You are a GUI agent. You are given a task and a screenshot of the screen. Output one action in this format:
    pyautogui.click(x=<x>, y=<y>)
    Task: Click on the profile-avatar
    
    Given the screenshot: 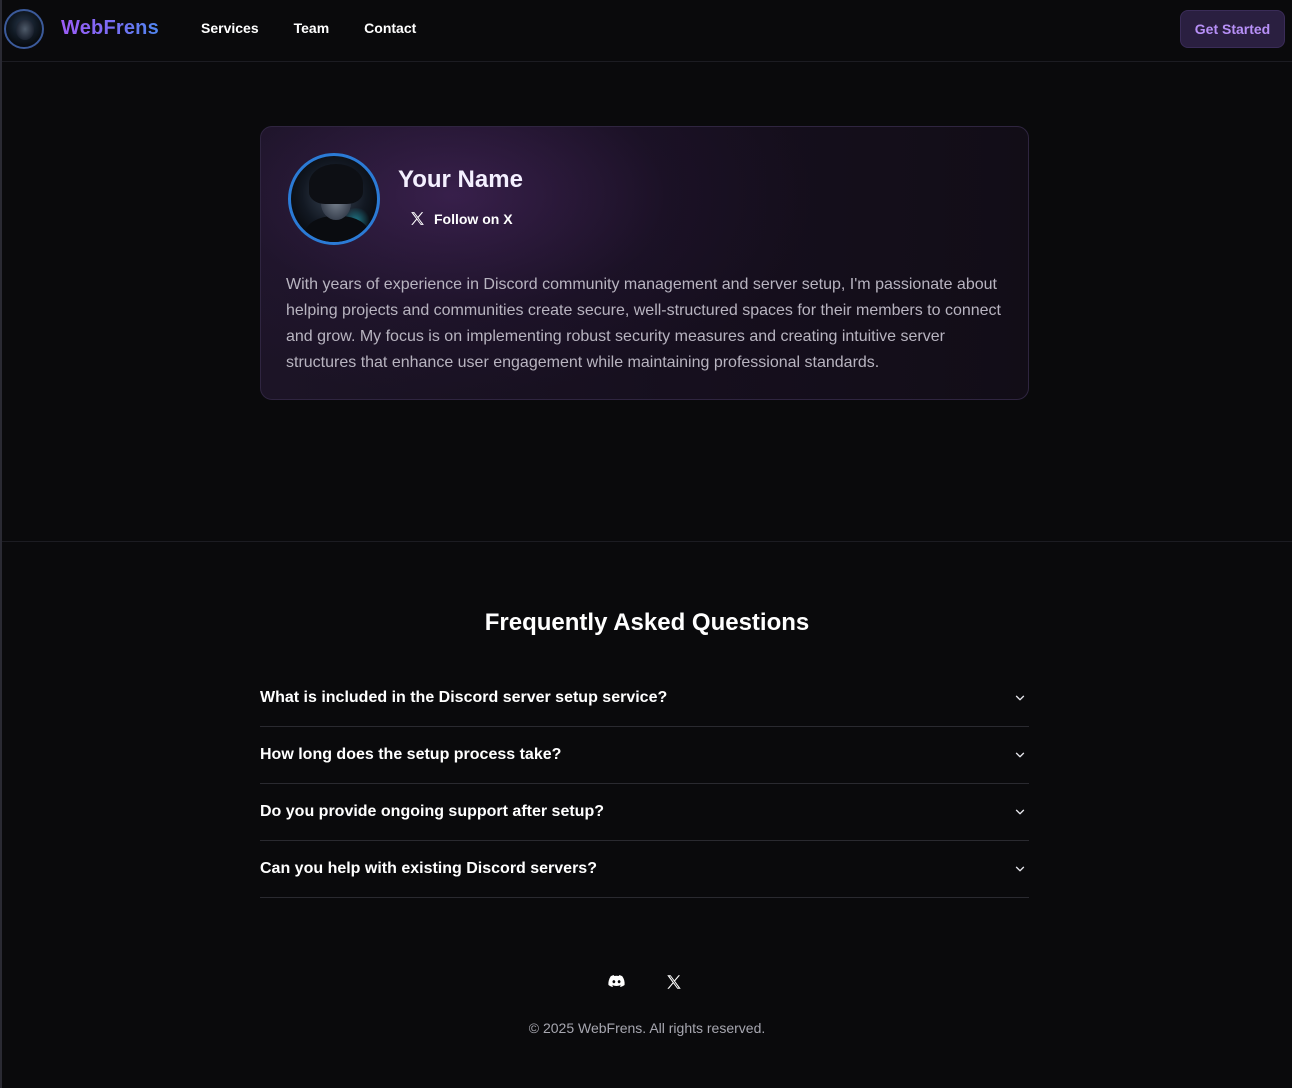 What is the action you would take?
    pyautogui.click(x=334, y=199)
    